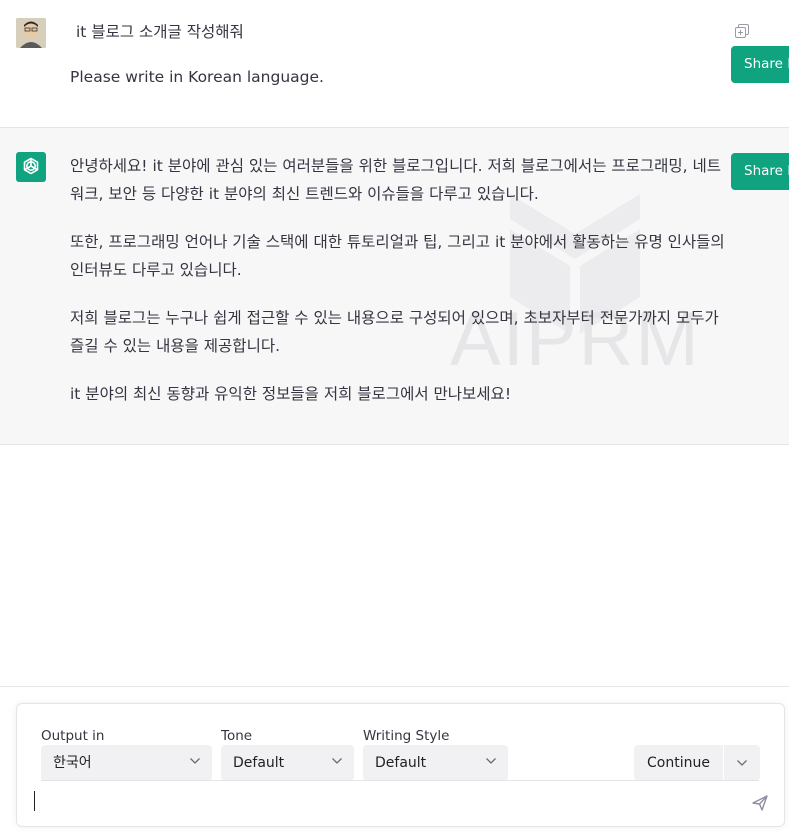 The height and width of the screenshot is (836, 789). I want to click on continue-button: Continue, so click(678, 763).